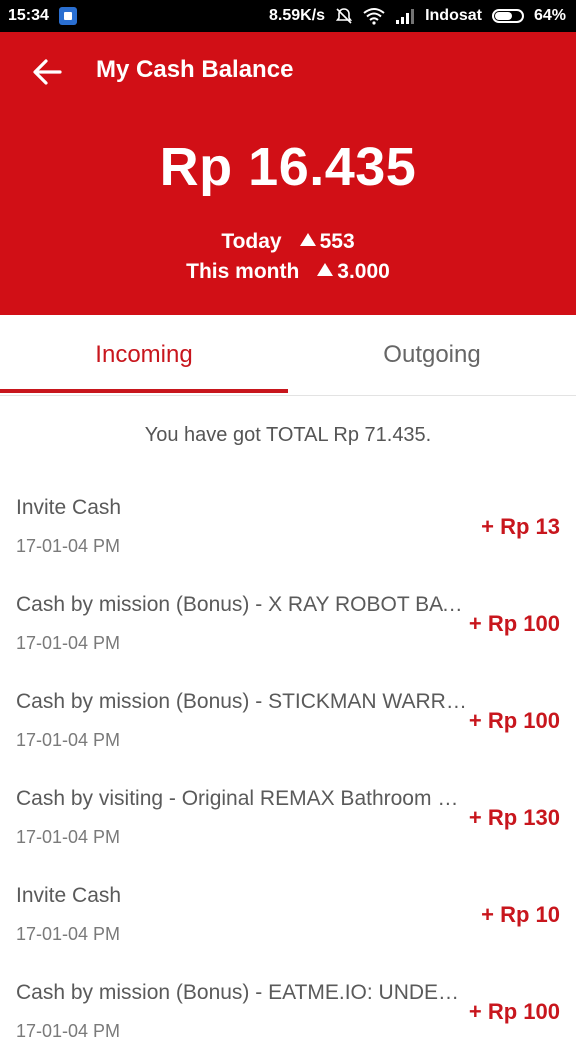 The width and height of the screenshot is (576, 1052). Describe the element at coordinates (520, 526) in the screenshot. I see `item-amount: + Rp 13` at that location.